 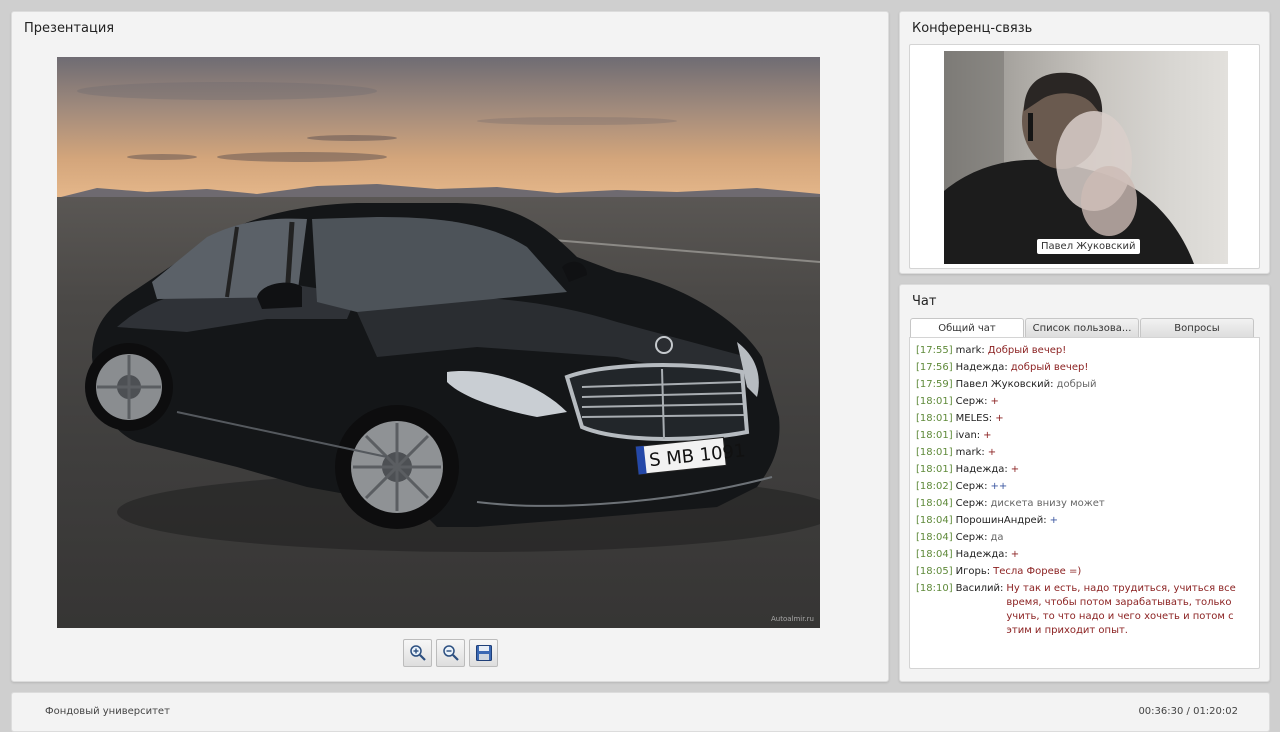 I want to click on message-text: дискета внизу может, so click(x=1047, y=503).